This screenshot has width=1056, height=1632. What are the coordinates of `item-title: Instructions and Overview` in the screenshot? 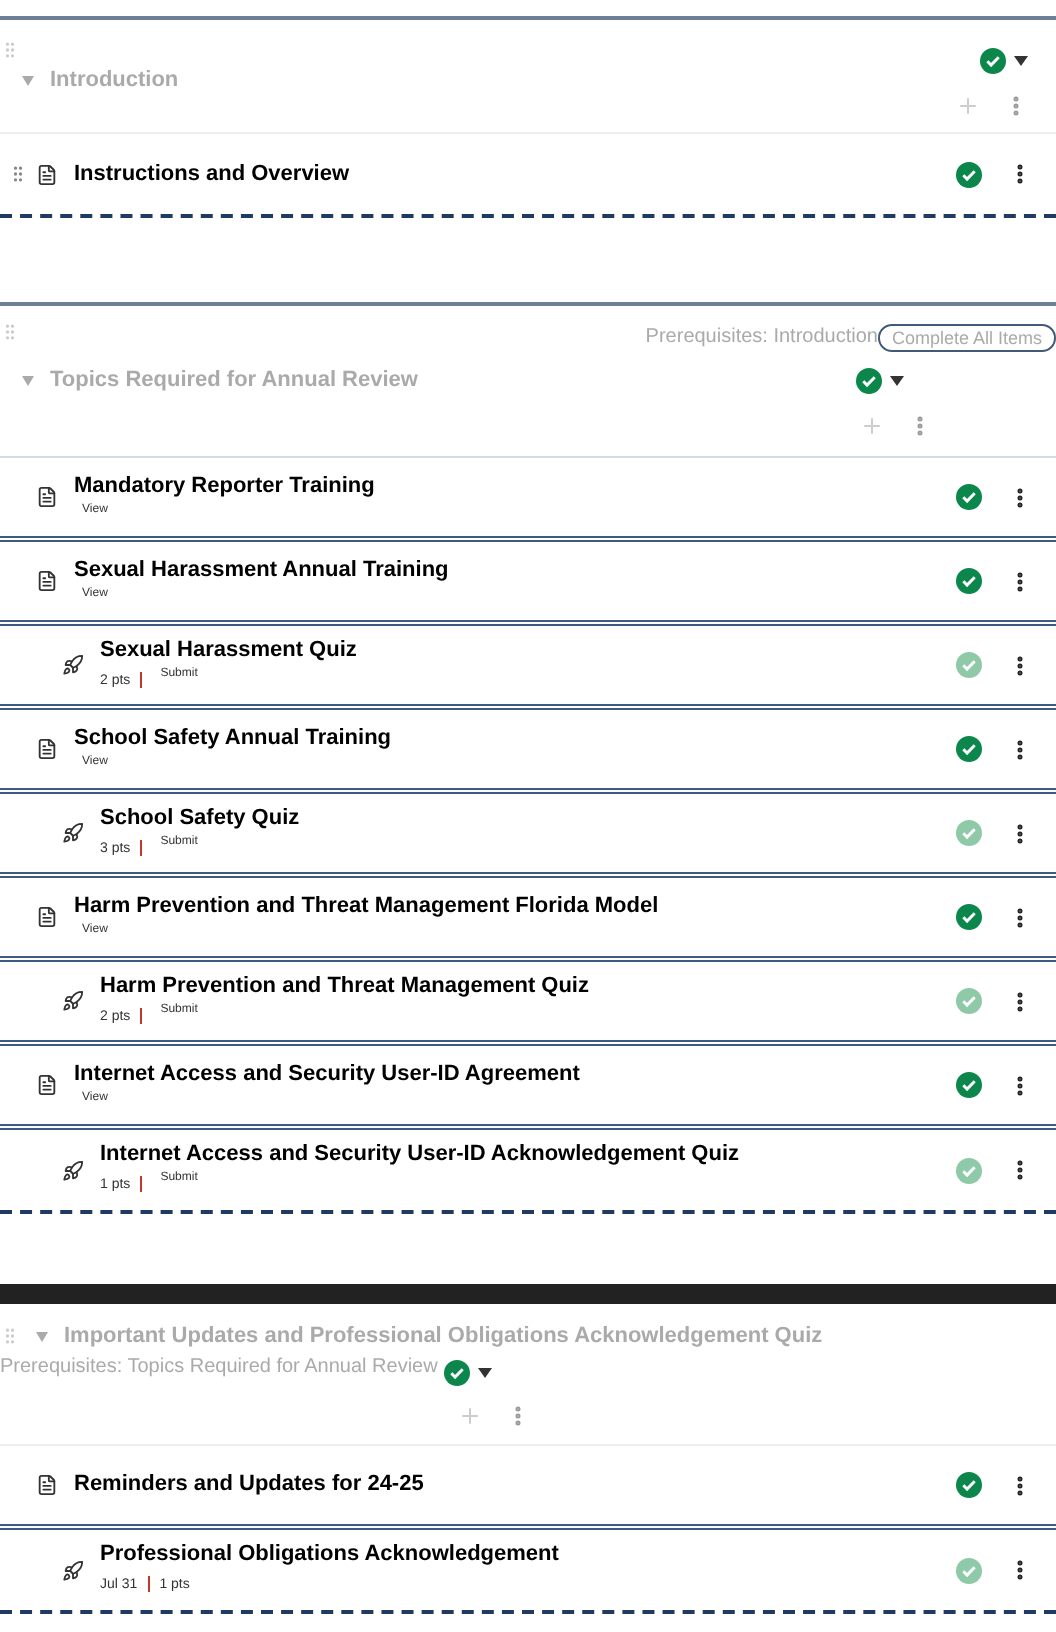 It's located at (515, 174).